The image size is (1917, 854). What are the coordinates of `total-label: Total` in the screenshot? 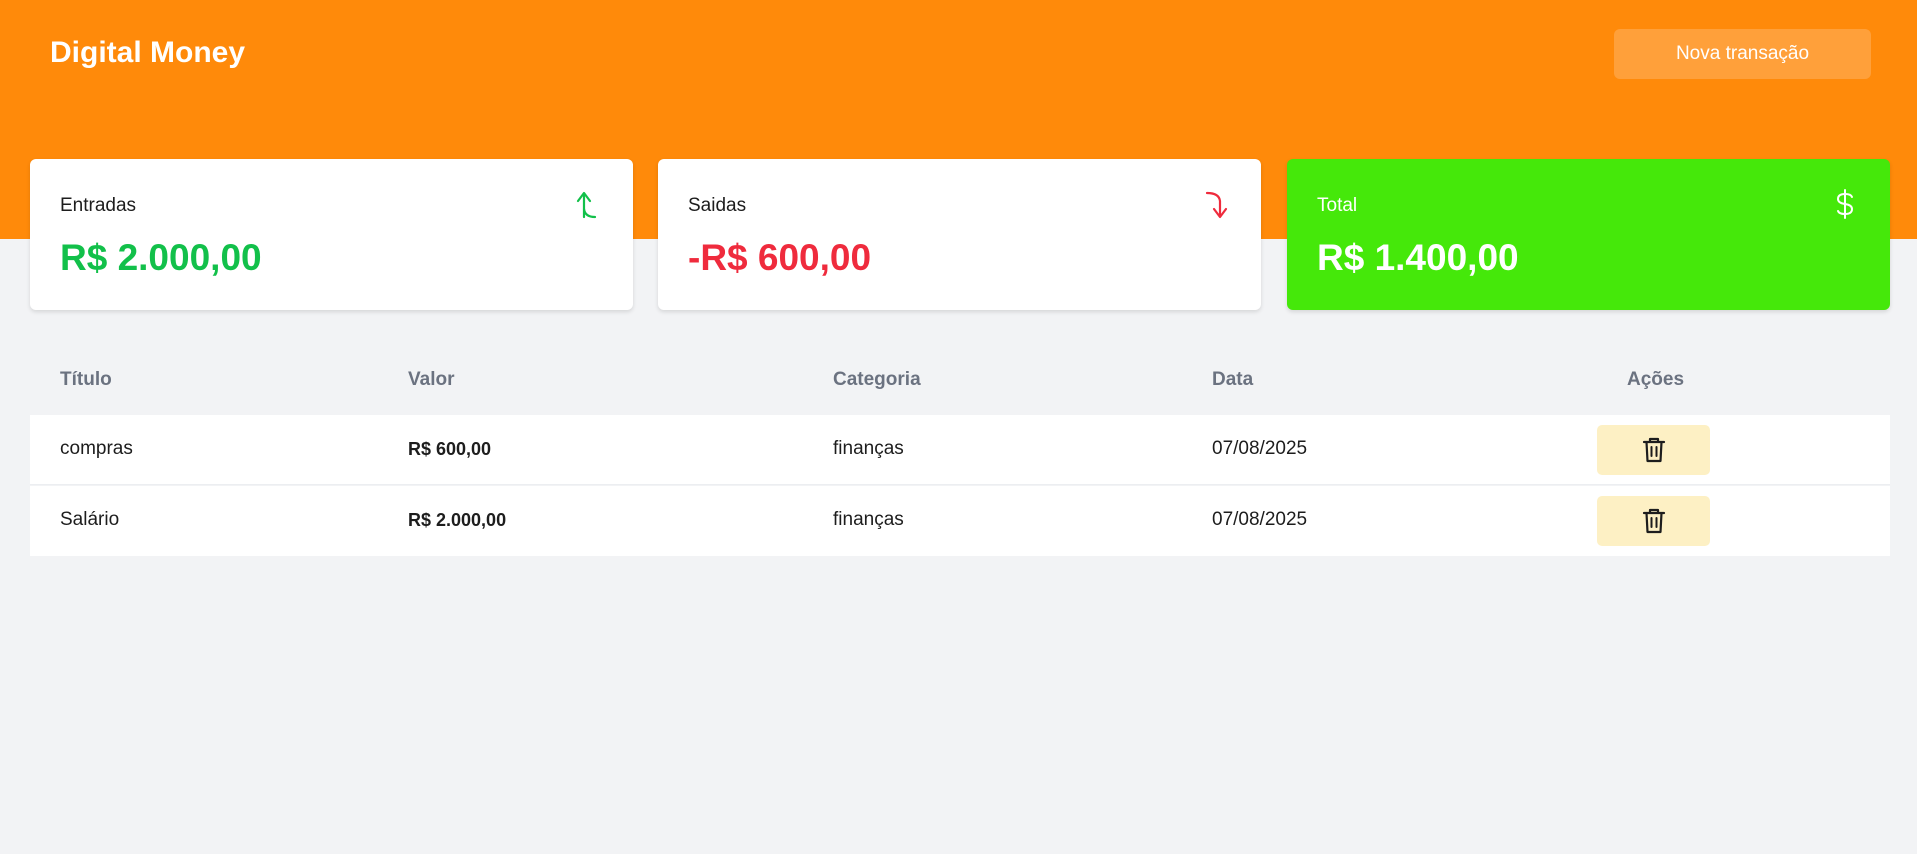 It's located at (1337, 205).